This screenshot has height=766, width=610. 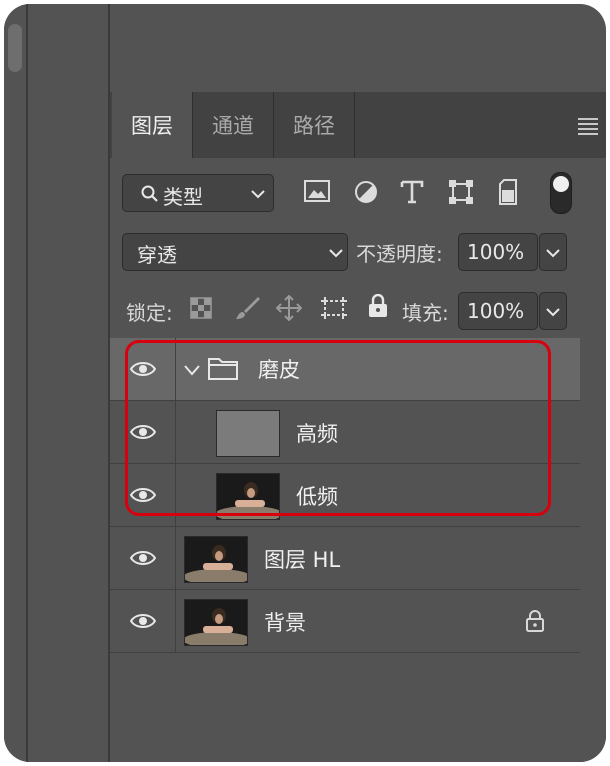 I want to click on shape-icon, so click(x=461, y=192).